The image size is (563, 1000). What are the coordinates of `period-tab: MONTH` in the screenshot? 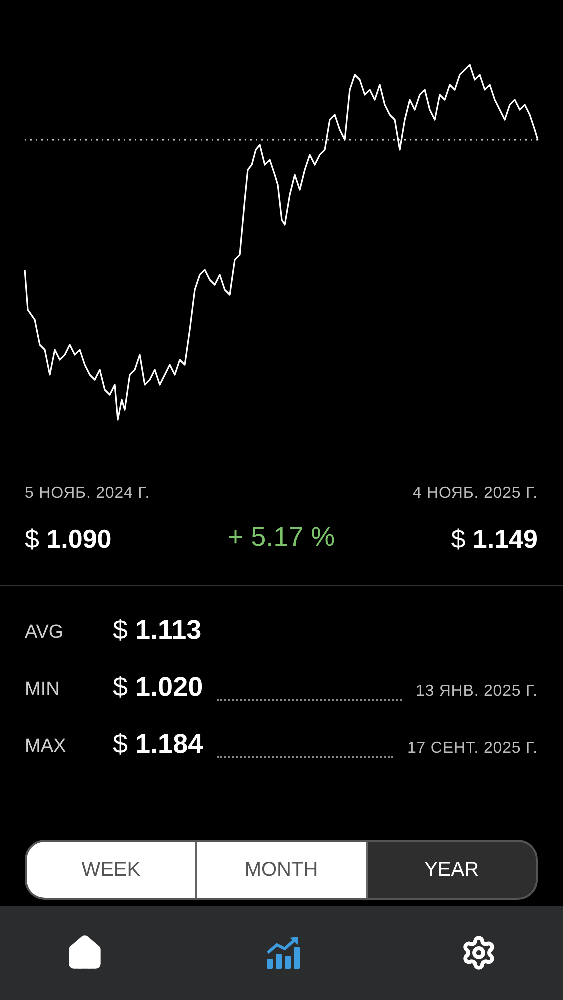 It's located at (282, 870).